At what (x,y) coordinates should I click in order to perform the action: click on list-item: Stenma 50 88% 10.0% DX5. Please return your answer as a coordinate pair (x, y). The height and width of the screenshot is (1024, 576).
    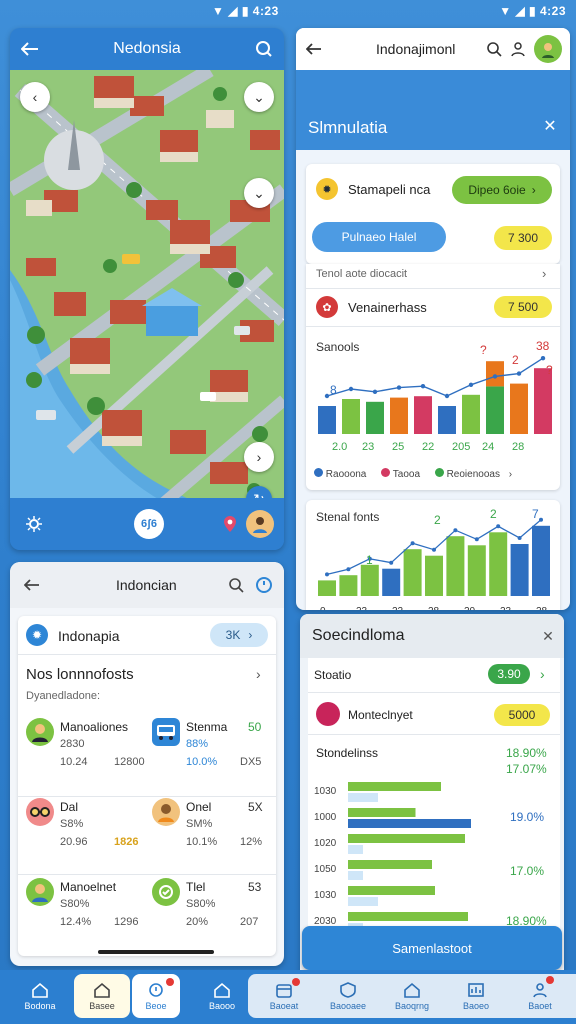
    Looking at the image, I should click on (213, 753).